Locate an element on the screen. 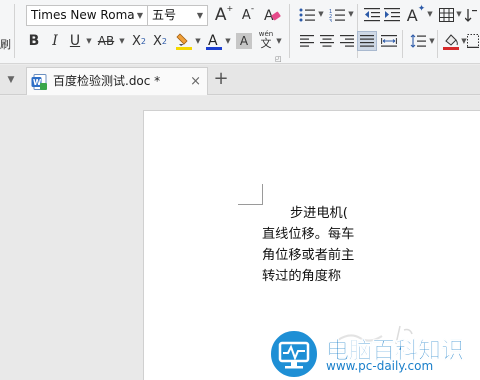  new-tab-button: + is located at coordinates (221, 80).